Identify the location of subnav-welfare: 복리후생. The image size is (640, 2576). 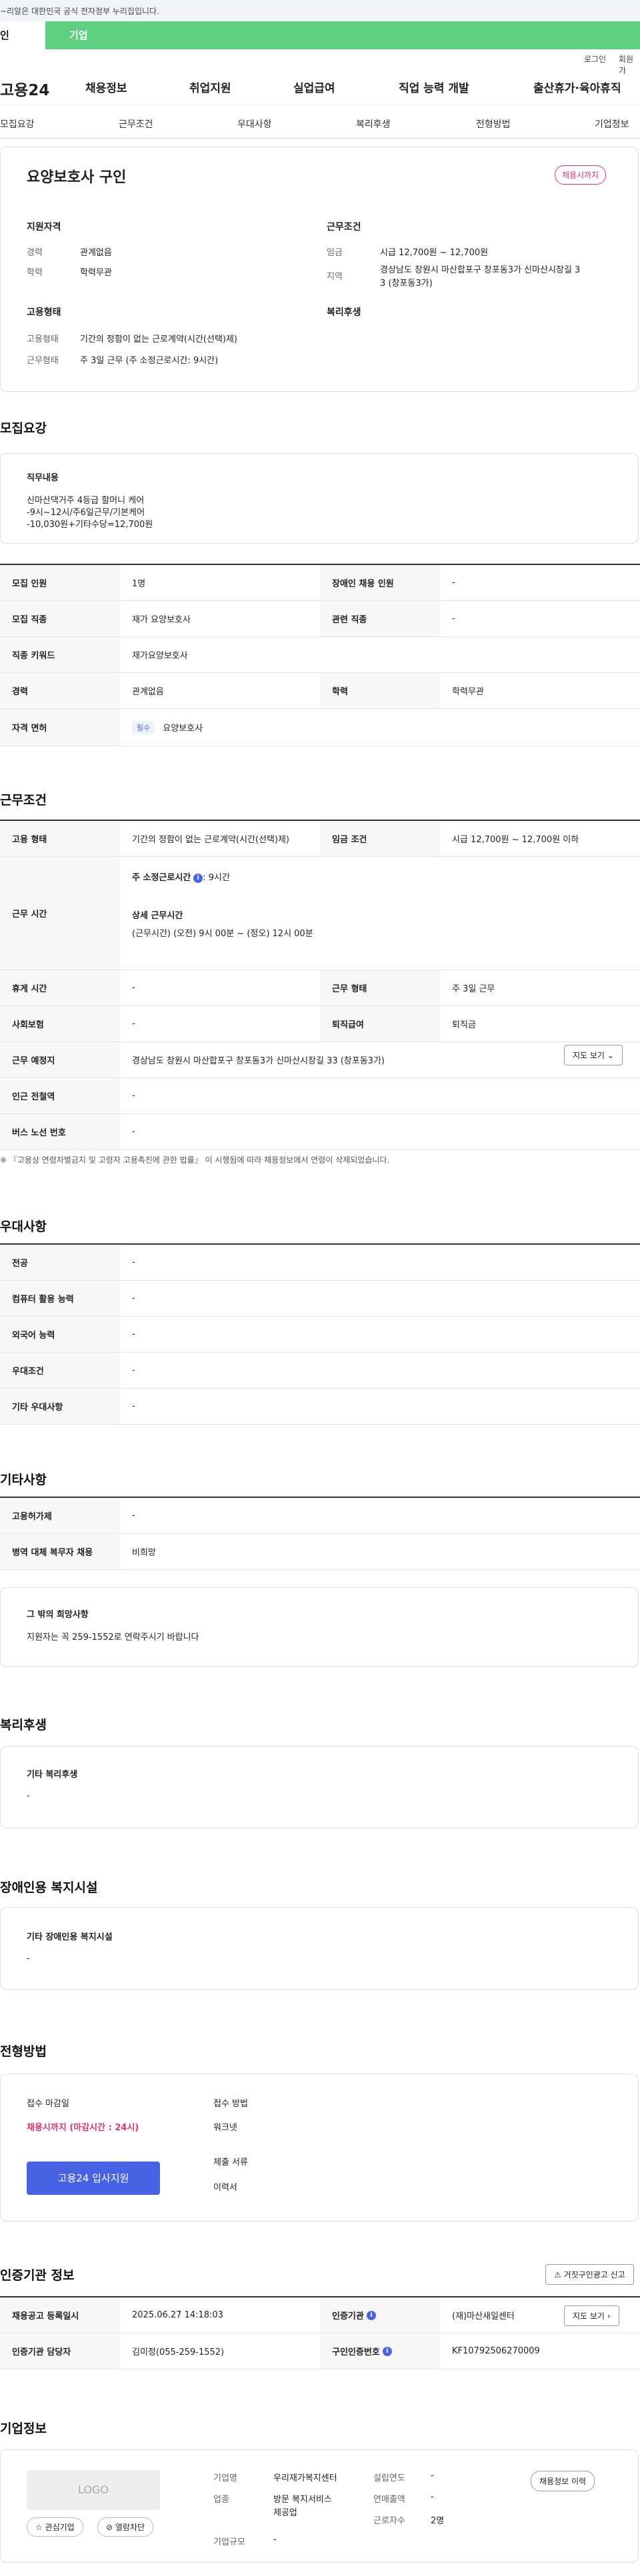
(373, 124).